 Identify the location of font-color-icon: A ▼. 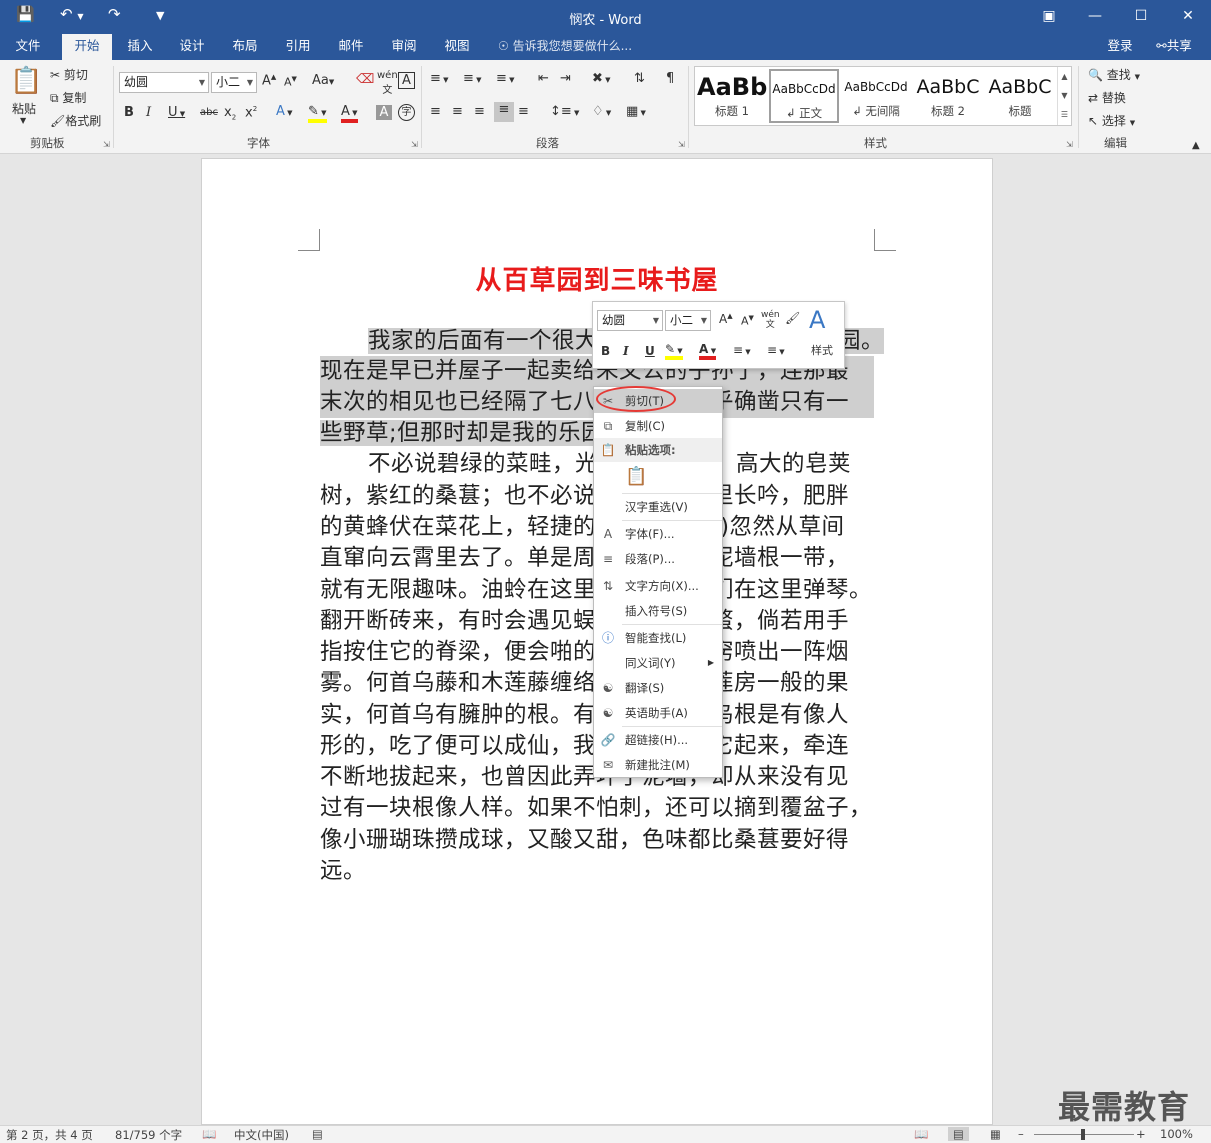
(349, 113).